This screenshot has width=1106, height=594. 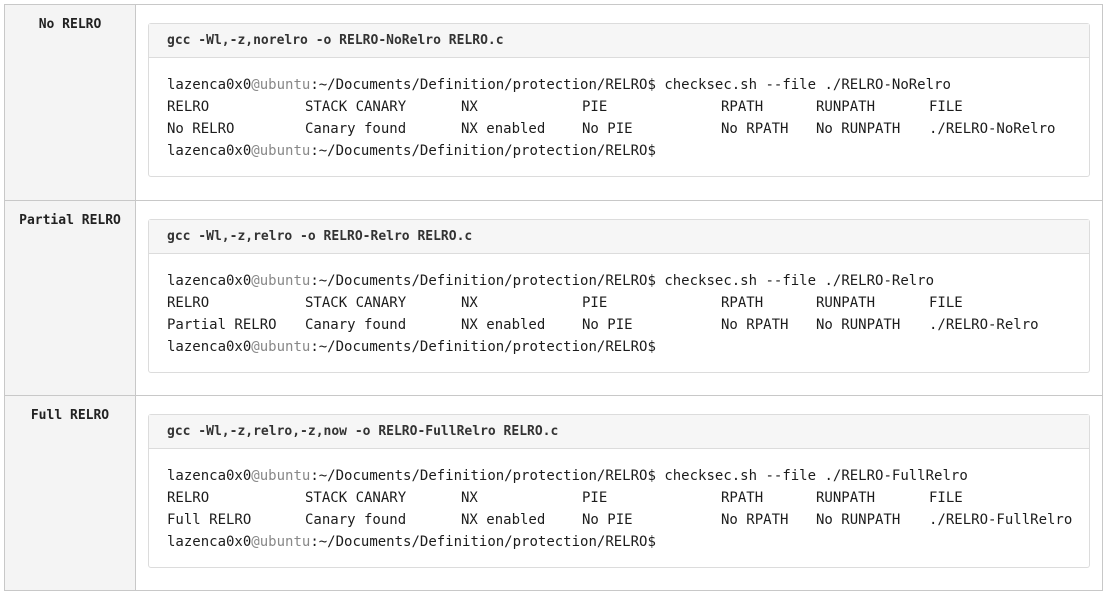 I want to click on command-text: checksec.sh --file ./RELRO-FullRelro, so click(x=811, y=476).